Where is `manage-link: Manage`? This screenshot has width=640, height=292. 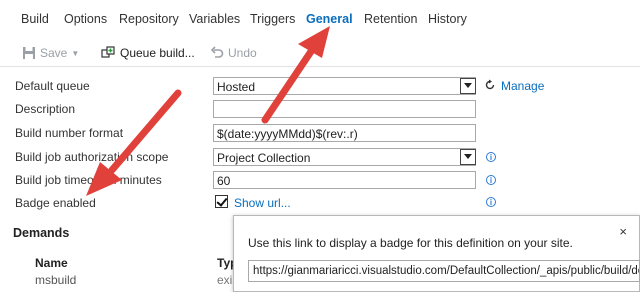
manage-link: Manage is located at coordinates (522, 86).